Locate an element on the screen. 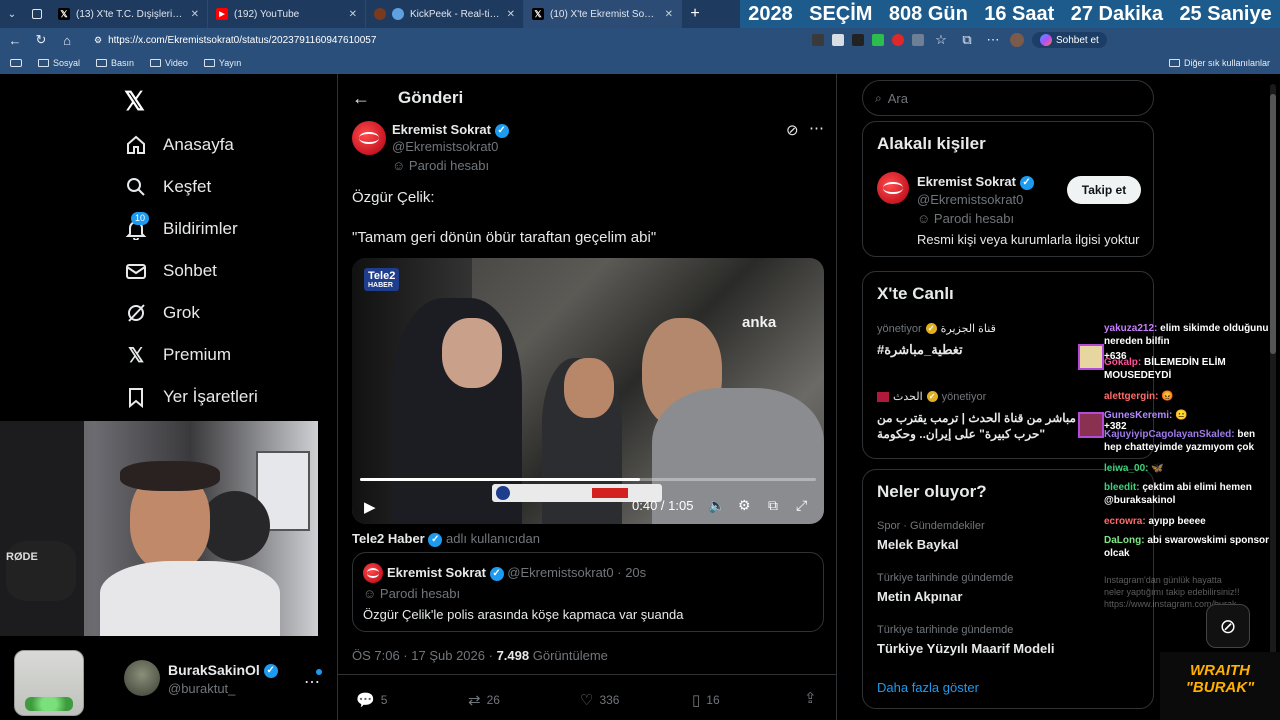 The width and height of the screenshot is (1280, 720). reload-icon: ↻ is located at coordinates (41, 40).